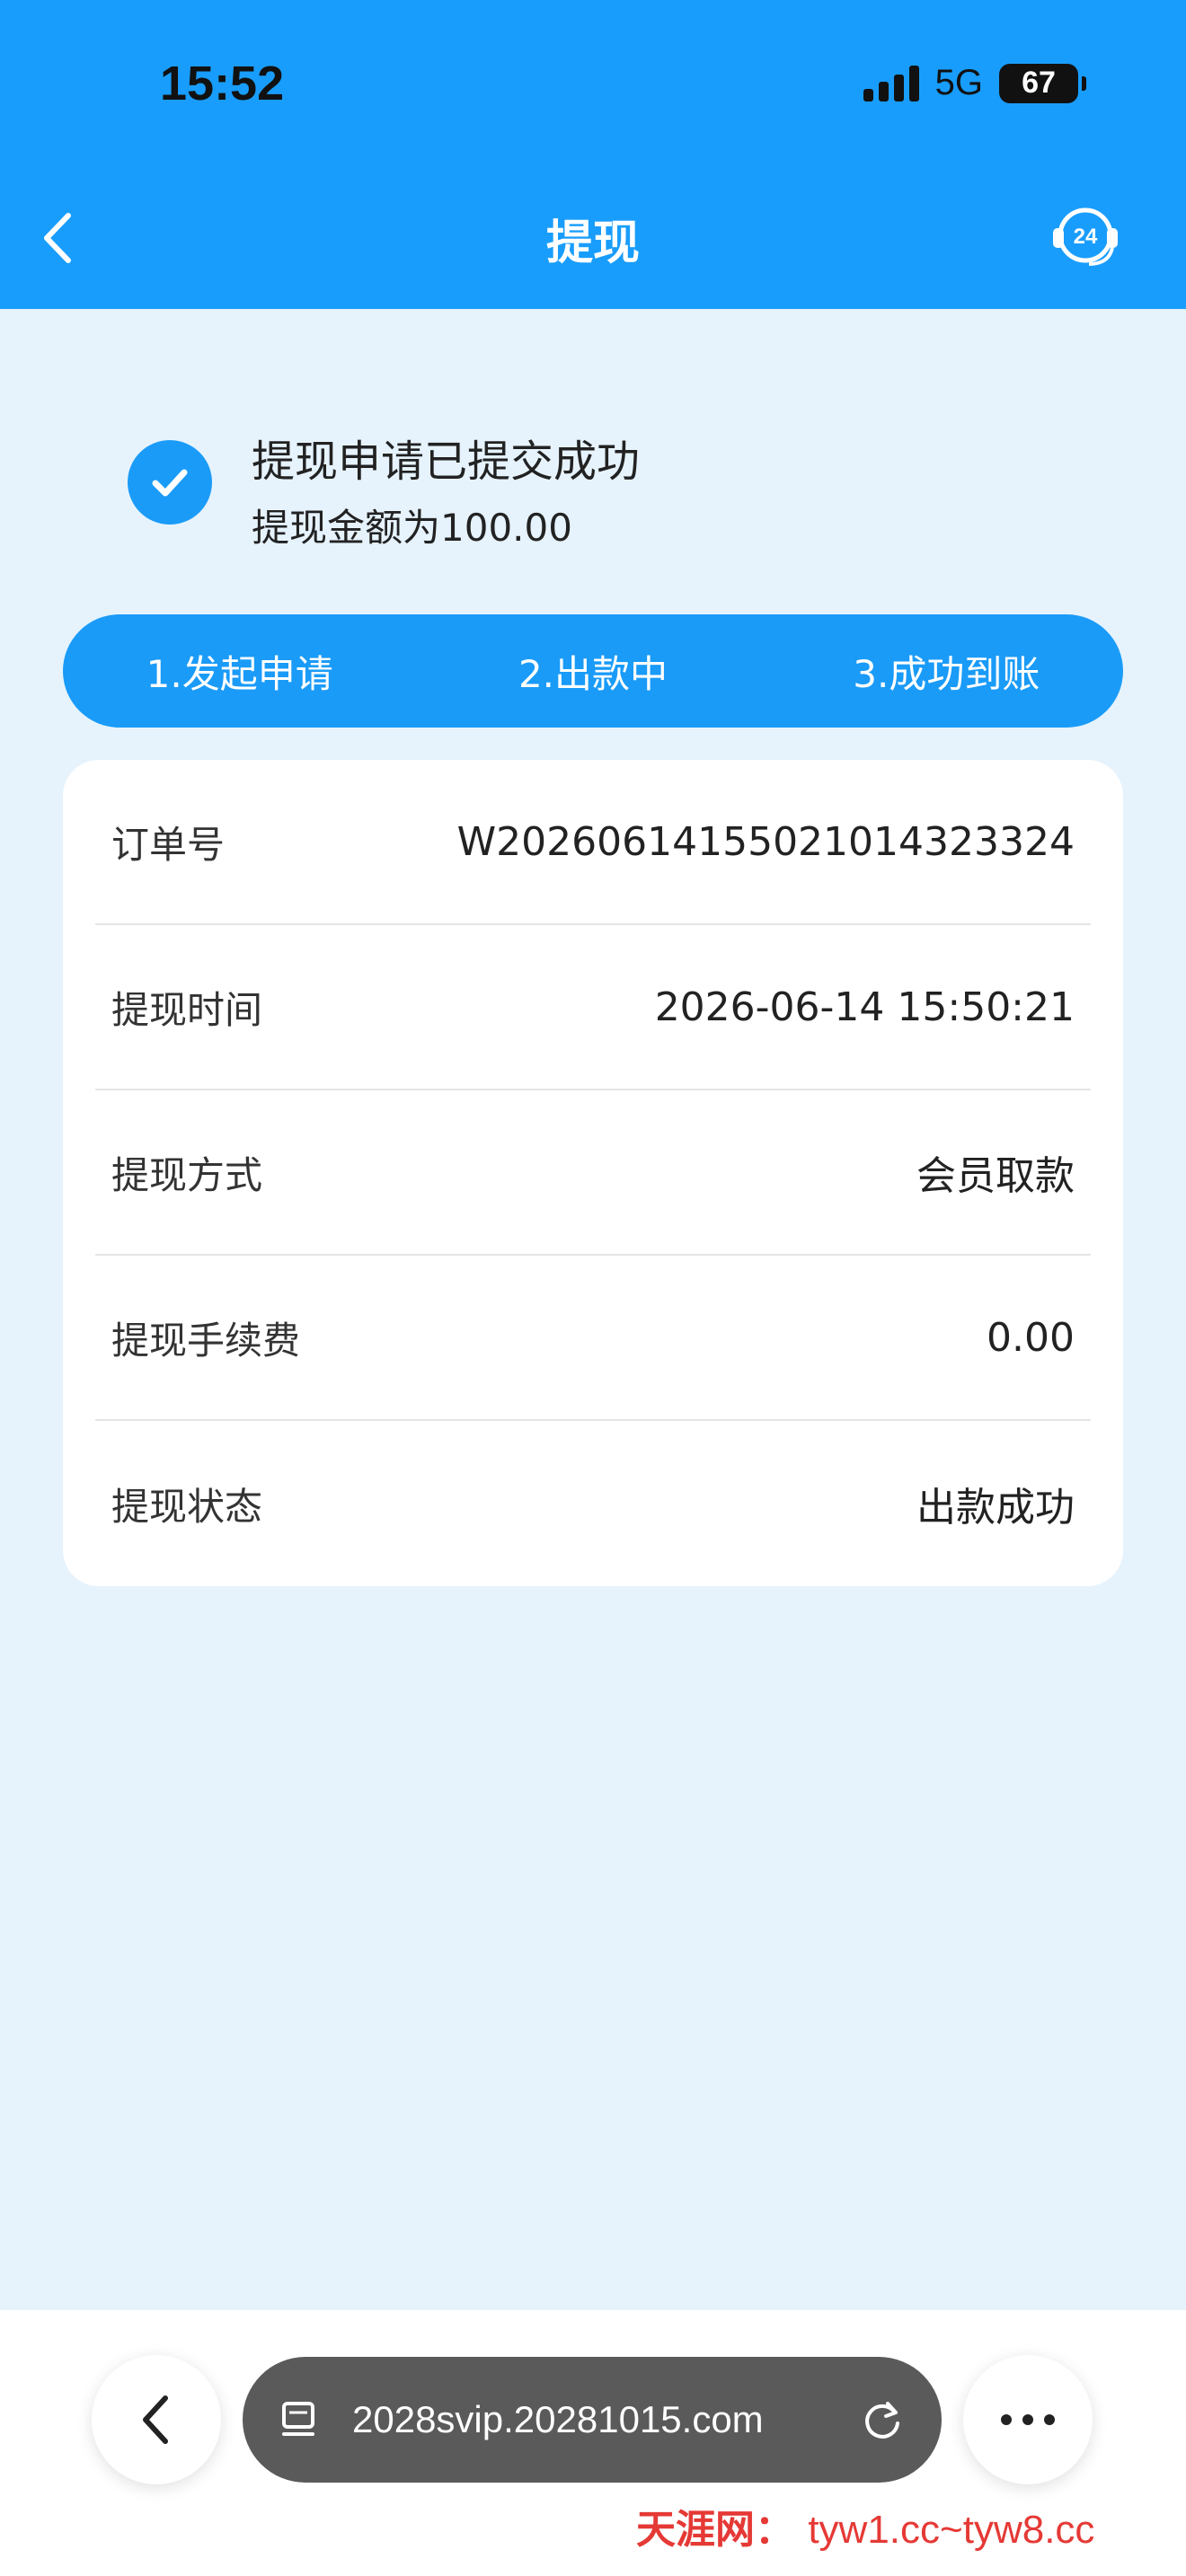 Image resolution: width=1186 pixels, height=2576 pixels. Describe the element at coordinates (298, 2419) in the screenshot. I see `tabs-icon` at that location.